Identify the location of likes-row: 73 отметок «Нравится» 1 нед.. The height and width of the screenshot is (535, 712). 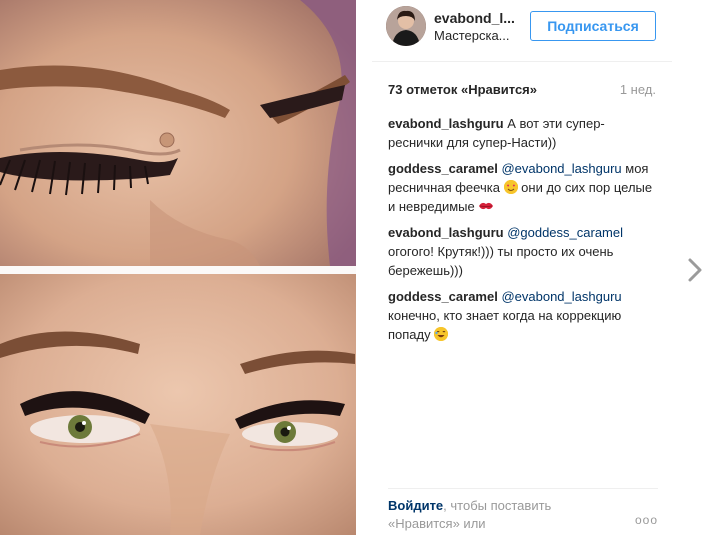
(522, 92).